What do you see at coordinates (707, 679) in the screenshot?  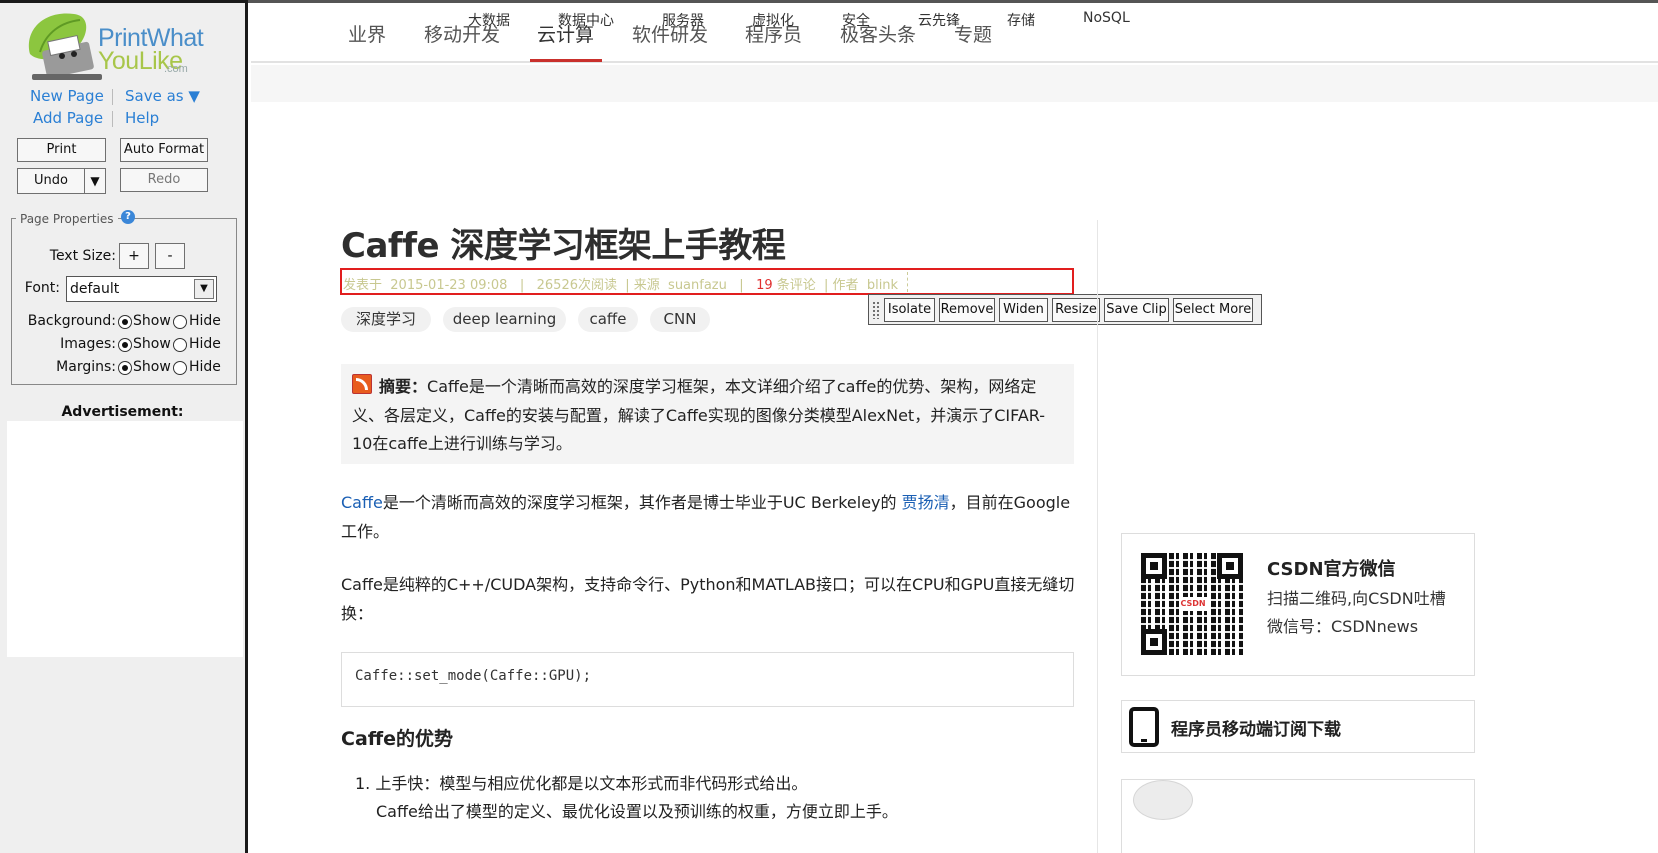 I see `code-block: Caffe::set_mode(Caffe::GPU);` at bounding box center [707, 679].